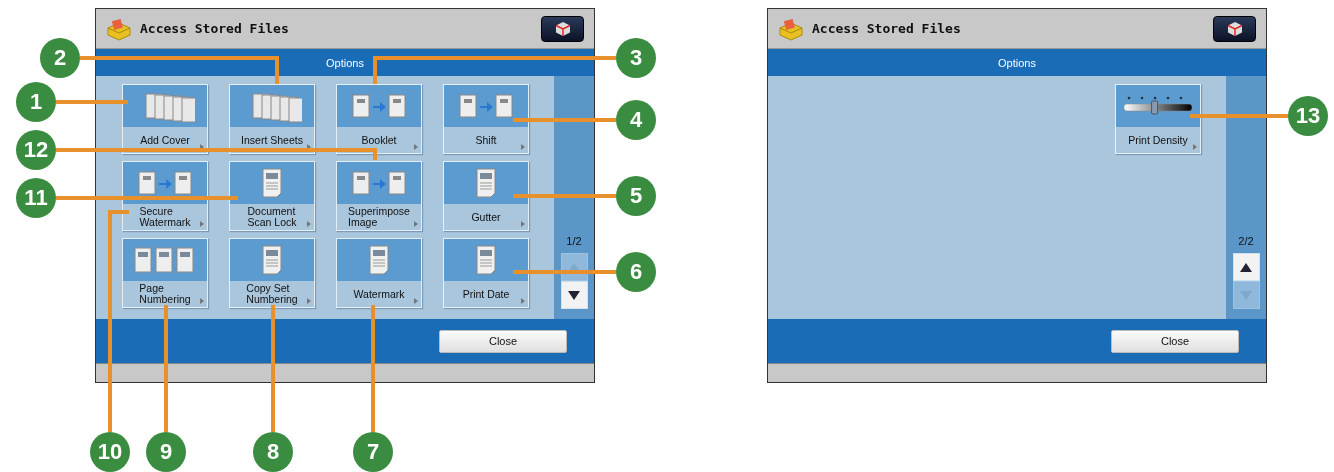  What do you see at coordinates (373, 452) in the screenshot?
I see `callout-number: 7` at bounding box center [373, 452].